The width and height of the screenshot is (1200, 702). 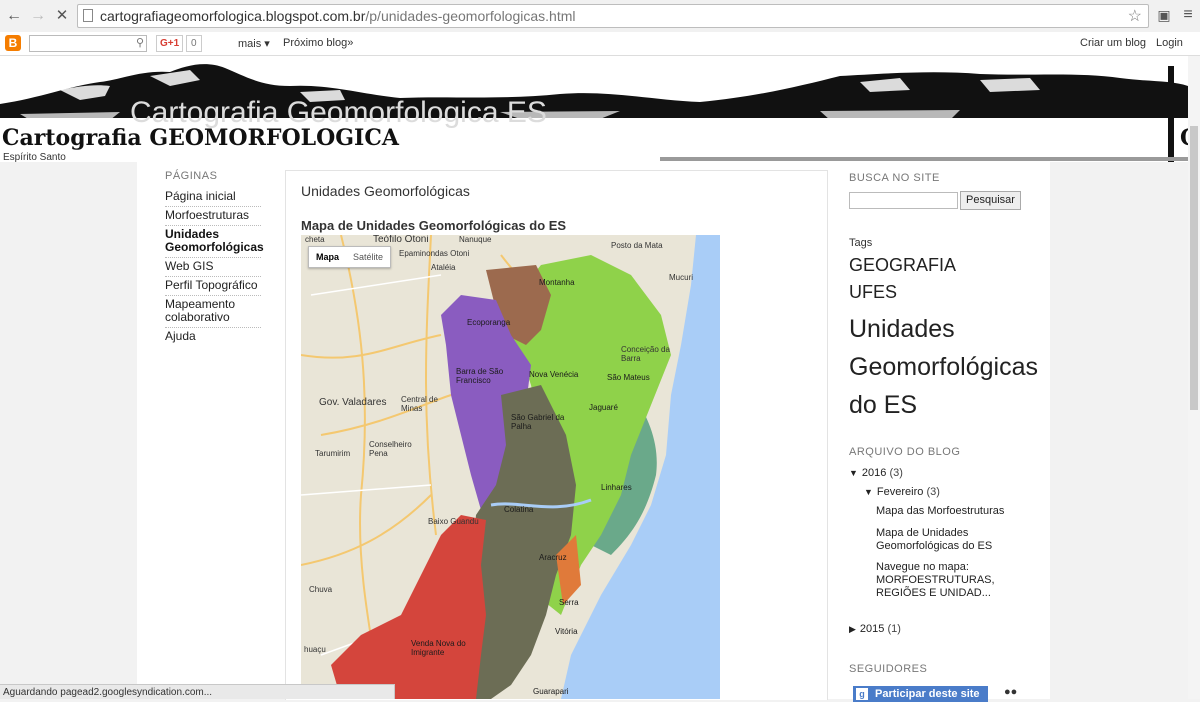 What do you see at coordinates (321, 589) in the screenshot?
I see `map-label: Chuva` at bounding box center [321, 589].